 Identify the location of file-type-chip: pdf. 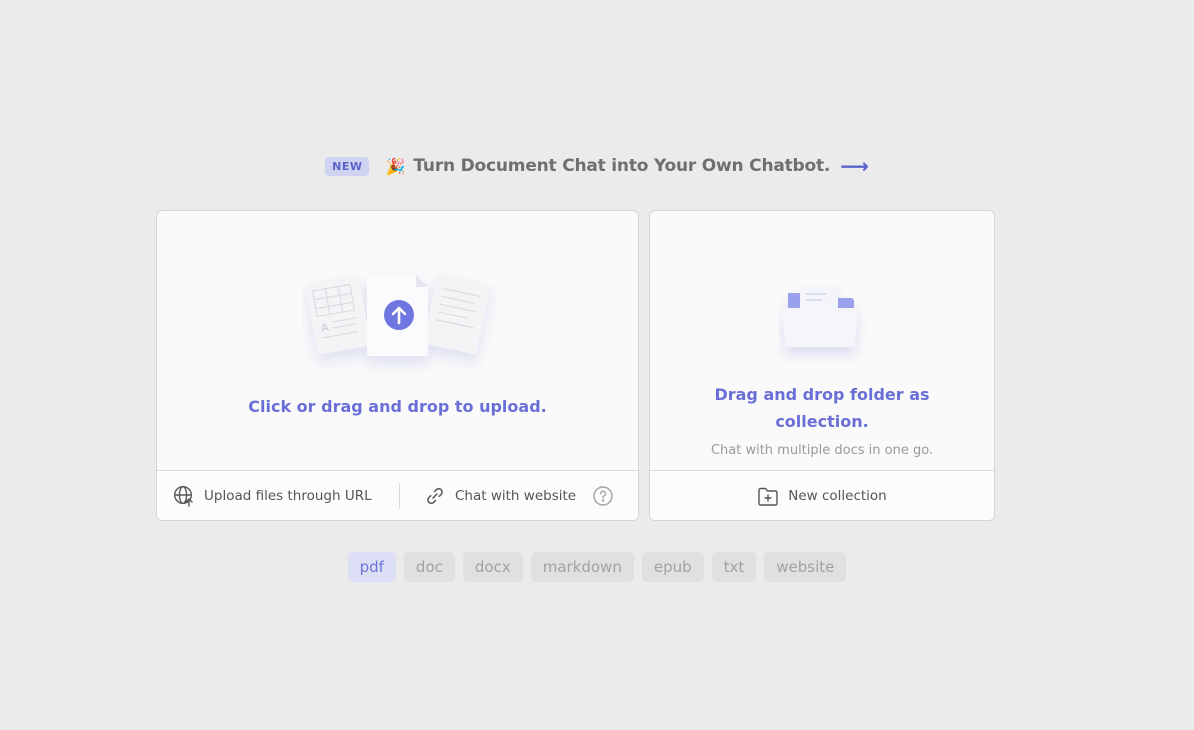
(371, 567).